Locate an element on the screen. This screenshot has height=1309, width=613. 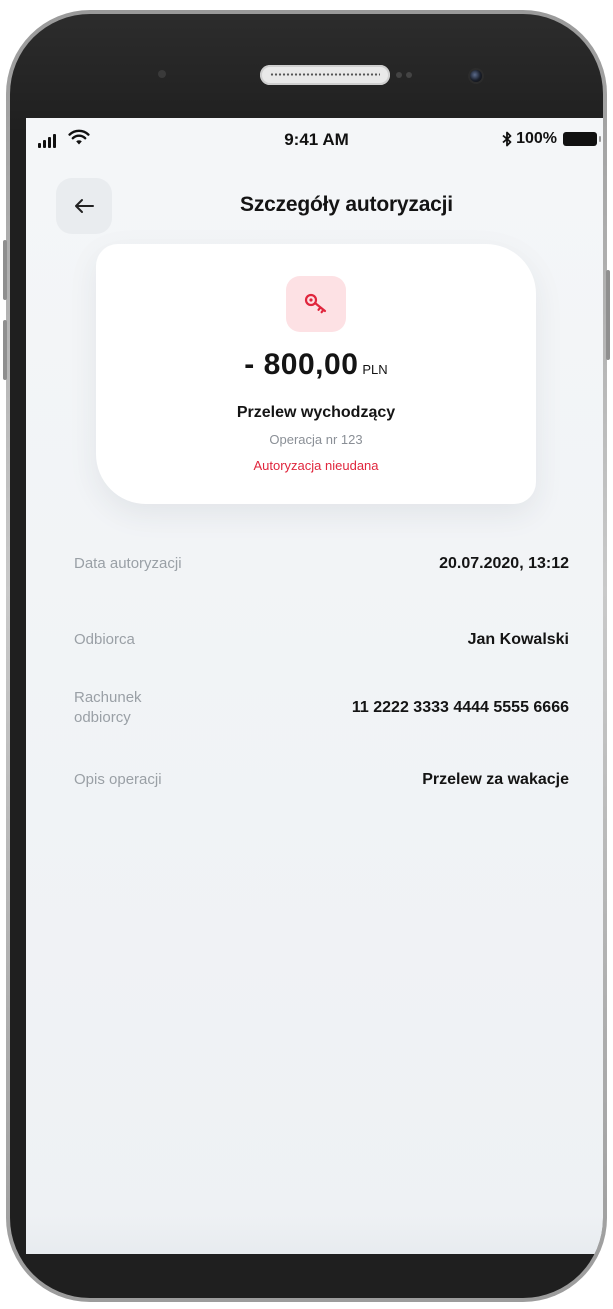
key-icon is located at coordinates (315, 303).